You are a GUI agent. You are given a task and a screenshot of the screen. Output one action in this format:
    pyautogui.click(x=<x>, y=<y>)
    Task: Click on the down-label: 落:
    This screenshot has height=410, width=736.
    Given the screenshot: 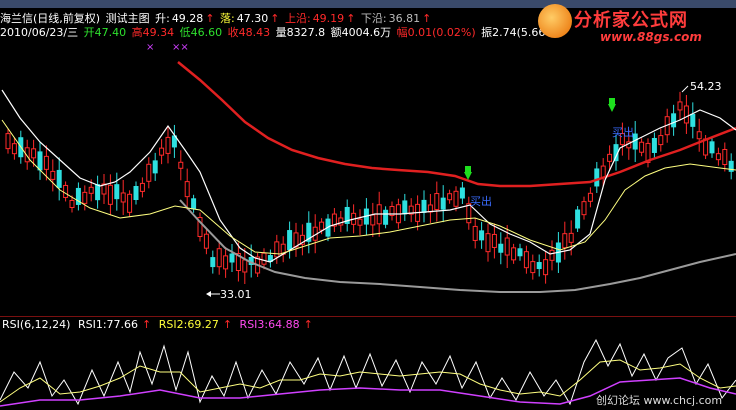 What is the action you would take?
    pyautogui.click(x=227, y=18)
    